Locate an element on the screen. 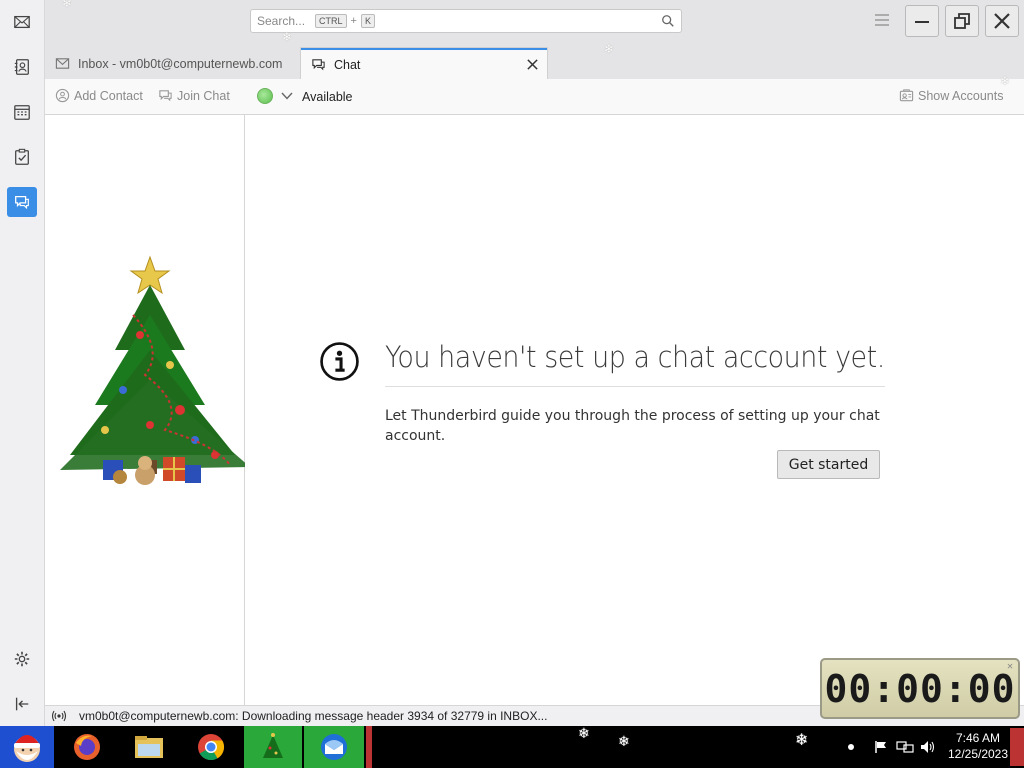  firefox-icon is located at coordinates (87, 747).